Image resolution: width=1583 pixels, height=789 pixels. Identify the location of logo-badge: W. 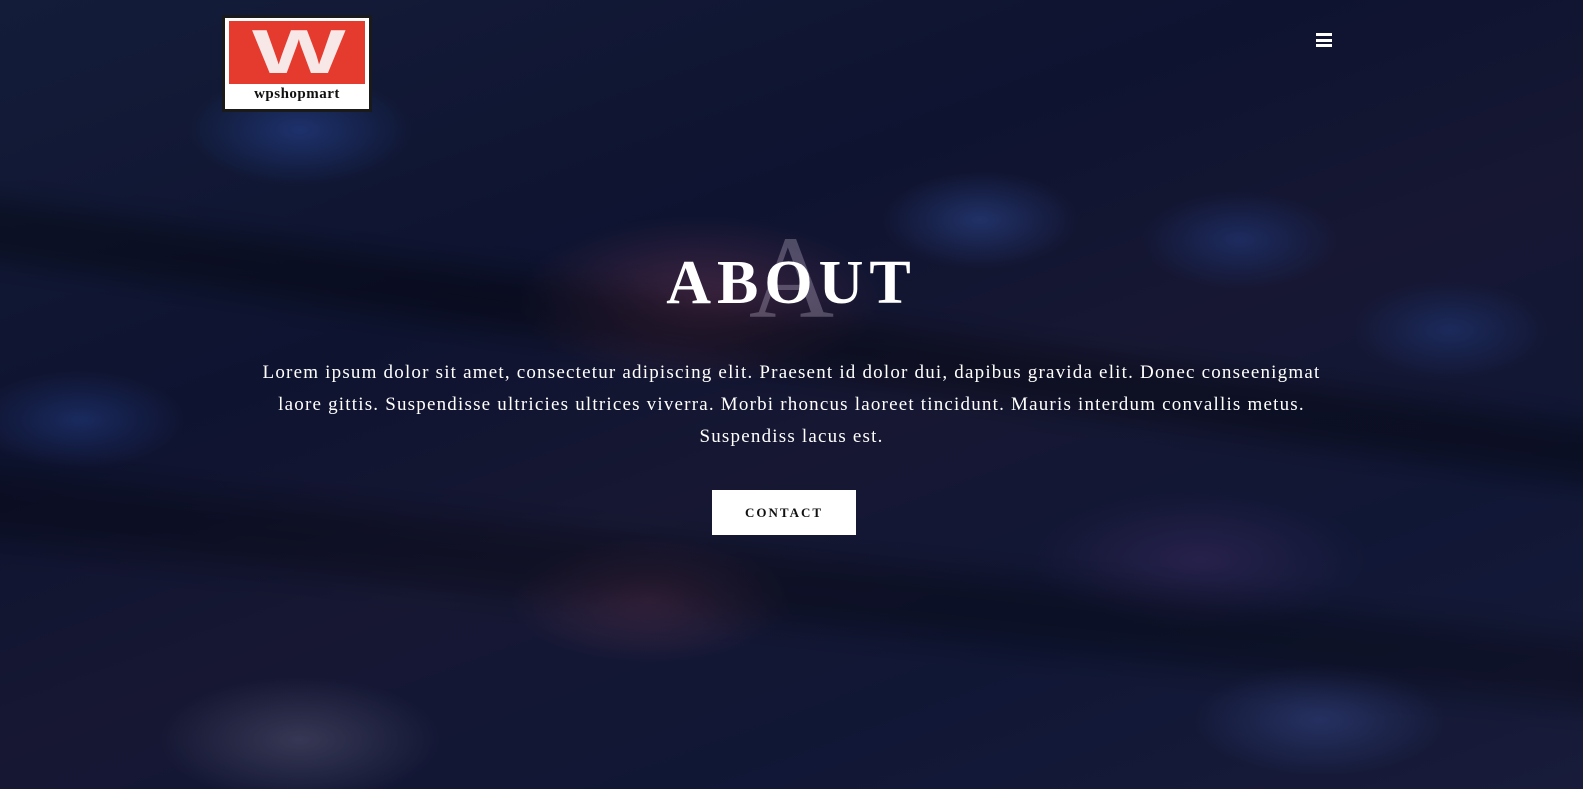
(297, 52).